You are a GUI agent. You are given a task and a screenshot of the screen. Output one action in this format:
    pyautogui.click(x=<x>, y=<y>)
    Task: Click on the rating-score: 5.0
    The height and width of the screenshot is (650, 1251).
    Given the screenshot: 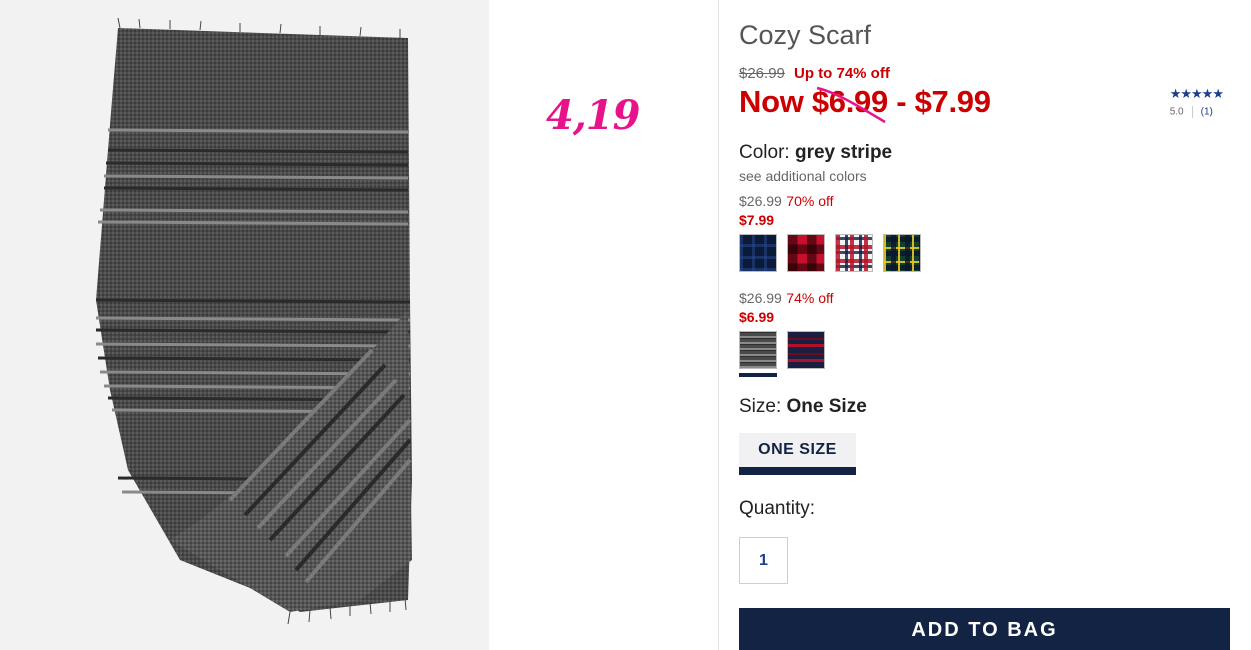 What is the action you would take?
    pyautogui.click(x=1176, y=112)
    